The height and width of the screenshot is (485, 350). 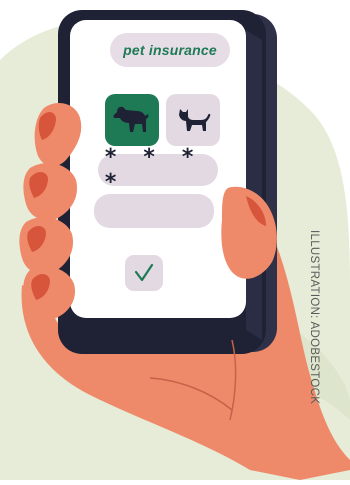 I want to click on empty-input-field, so click(x=154, y=211).